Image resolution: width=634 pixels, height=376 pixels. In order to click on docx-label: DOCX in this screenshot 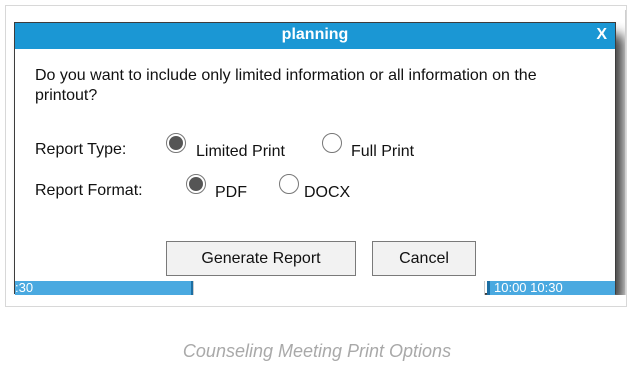, I will do `click(327, 193)`.